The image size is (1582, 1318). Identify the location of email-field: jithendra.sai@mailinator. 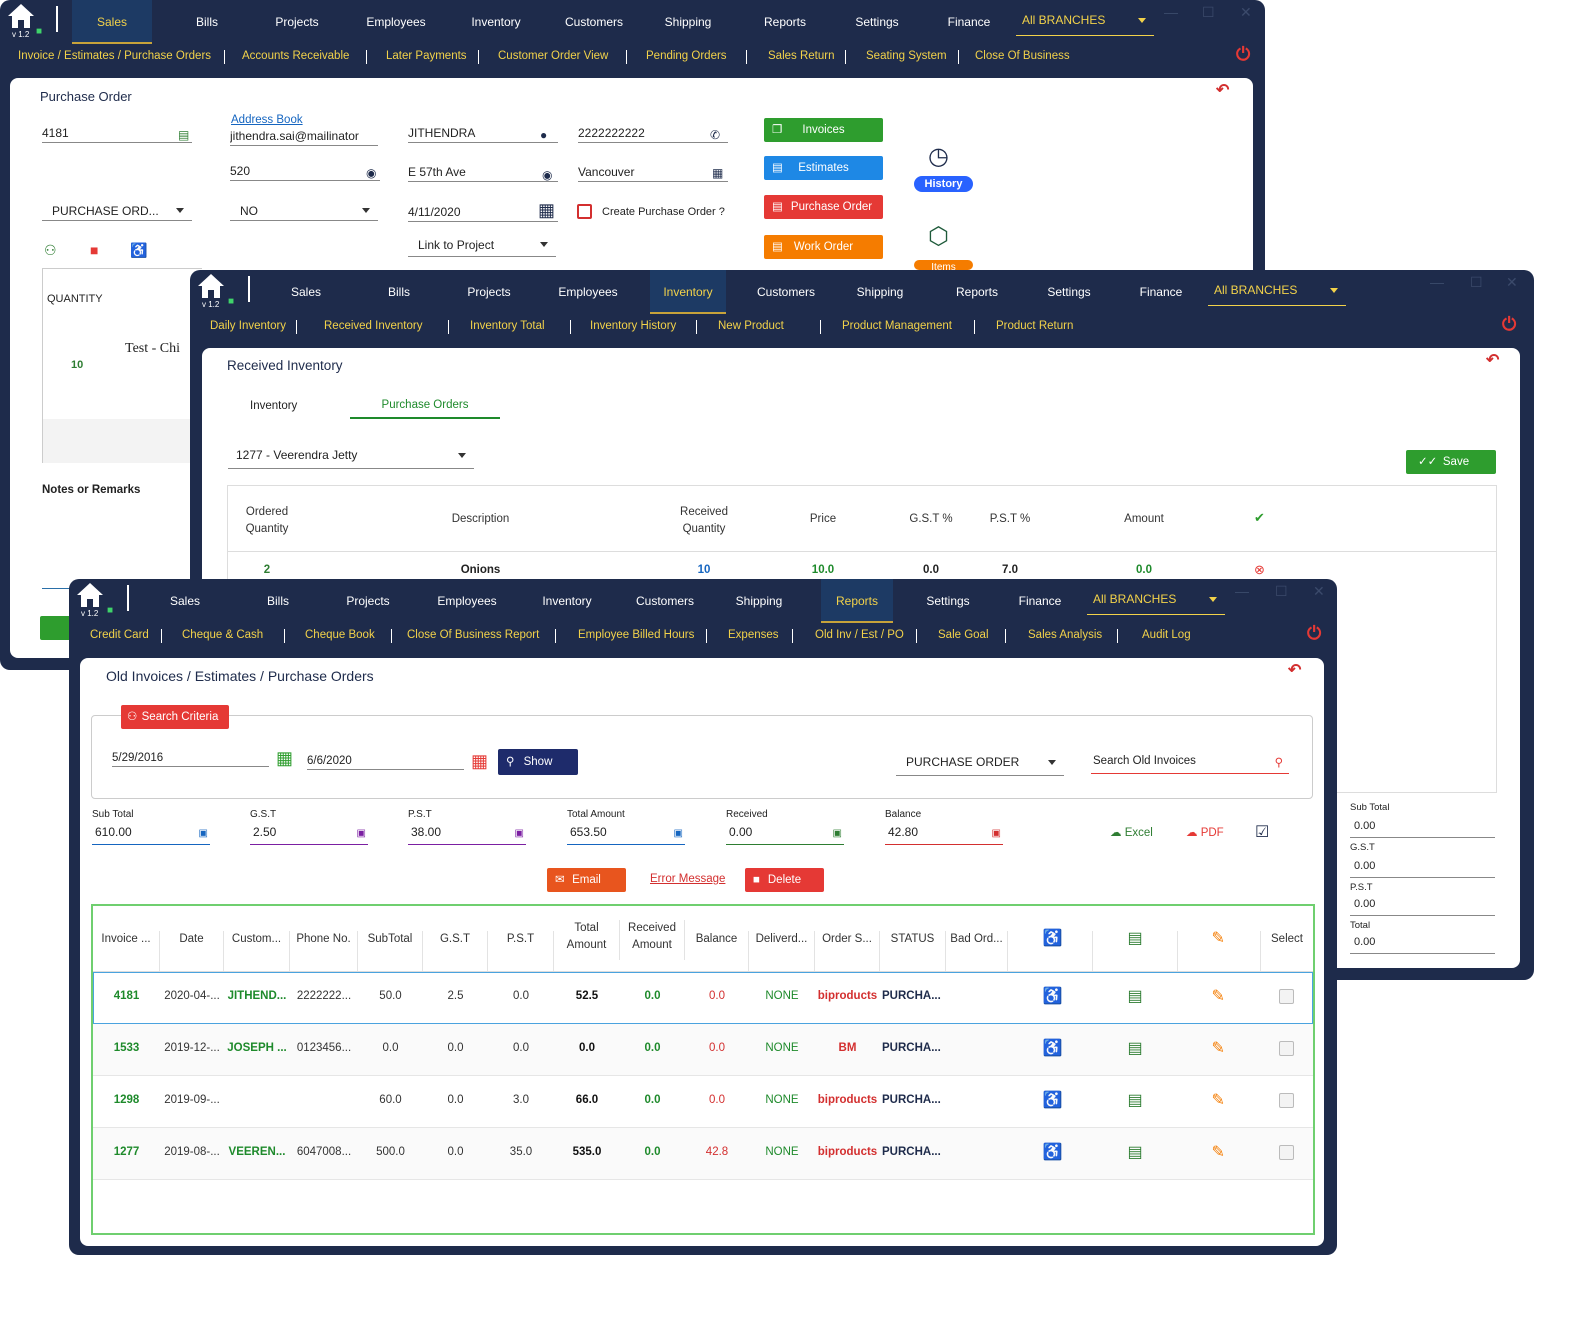
(304, 137).